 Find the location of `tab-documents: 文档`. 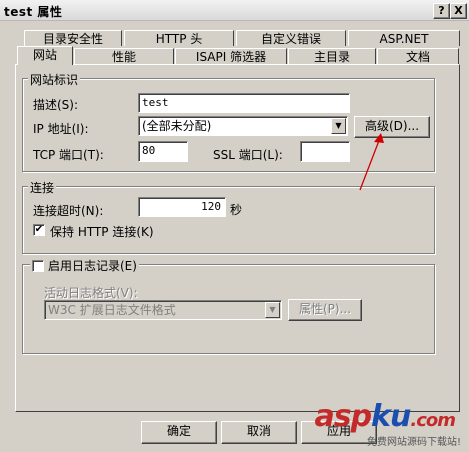

tab-documents: 文档 is located at coordinates (418, 56).